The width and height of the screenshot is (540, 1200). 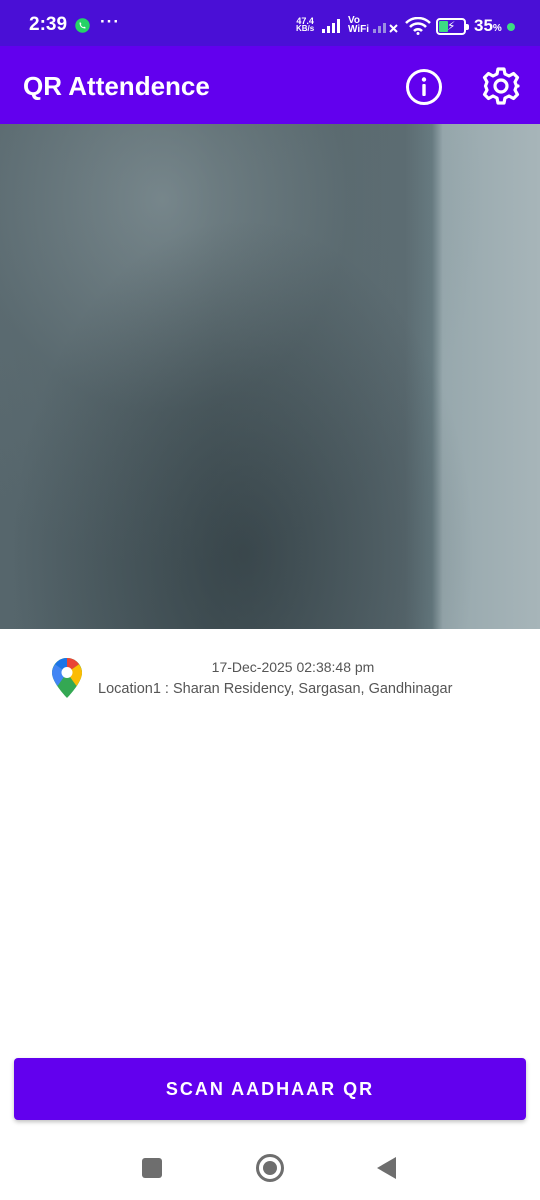 What do you see at coordinates (386, 1168) in the screenshot?
I see `back-button` at bounding box center [386, 1168].